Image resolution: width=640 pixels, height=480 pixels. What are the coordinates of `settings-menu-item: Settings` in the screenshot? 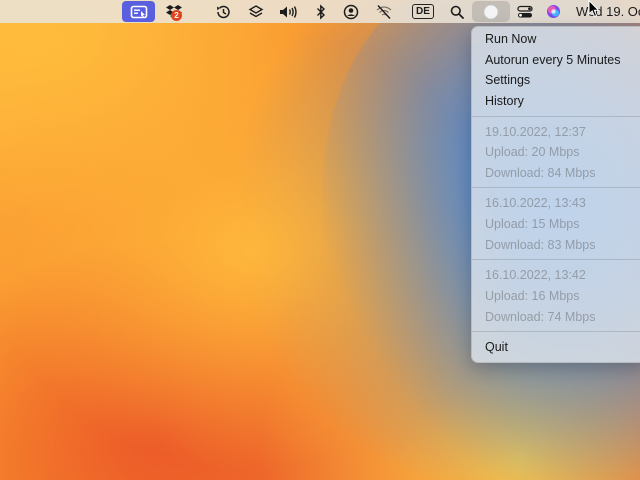 It's located at (507, 80).